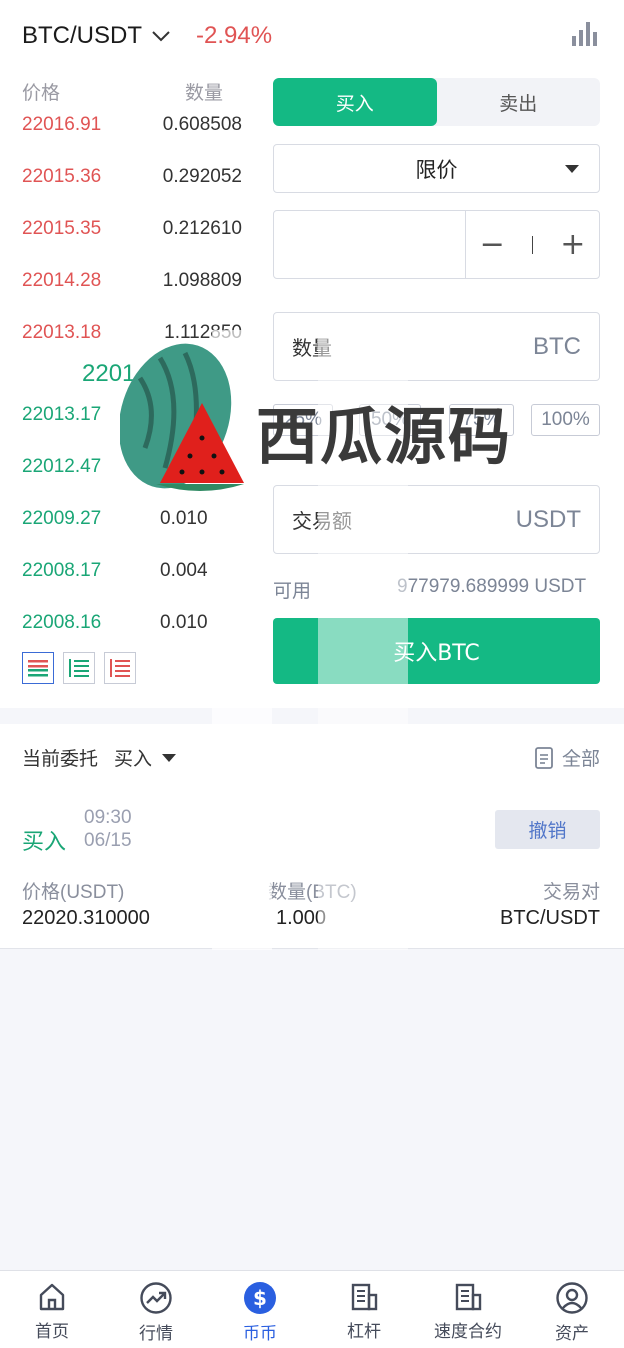 The height and width of the screenshot is (1348, 624). Describe the element at coordinates (62, 176) in the screenshot. I see `ask-price: 22015.36` at that location.